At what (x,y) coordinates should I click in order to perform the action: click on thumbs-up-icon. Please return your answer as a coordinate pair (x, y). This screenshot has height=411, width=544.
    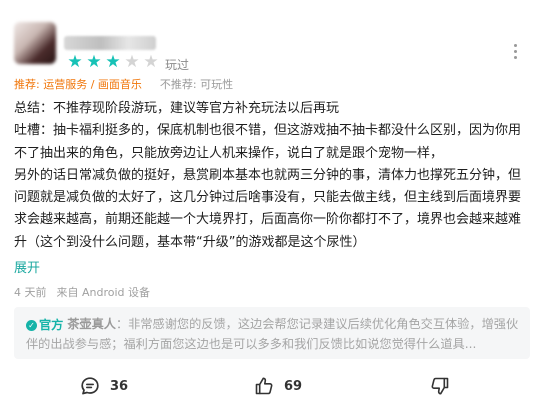
    Looking at the image, I should click on (264, 386).